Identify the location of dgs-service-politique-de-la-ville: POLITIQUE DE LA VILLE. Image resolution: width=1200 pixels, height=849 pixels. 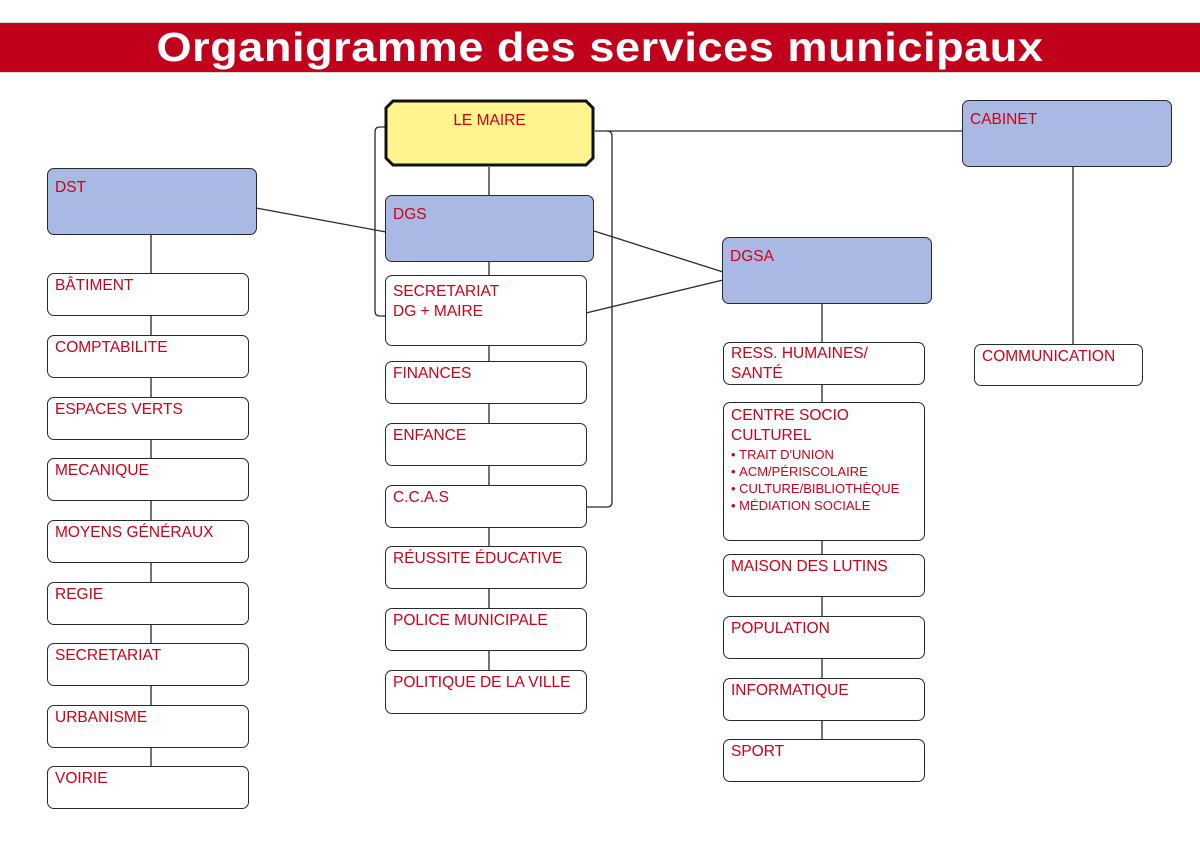
(486, 692).